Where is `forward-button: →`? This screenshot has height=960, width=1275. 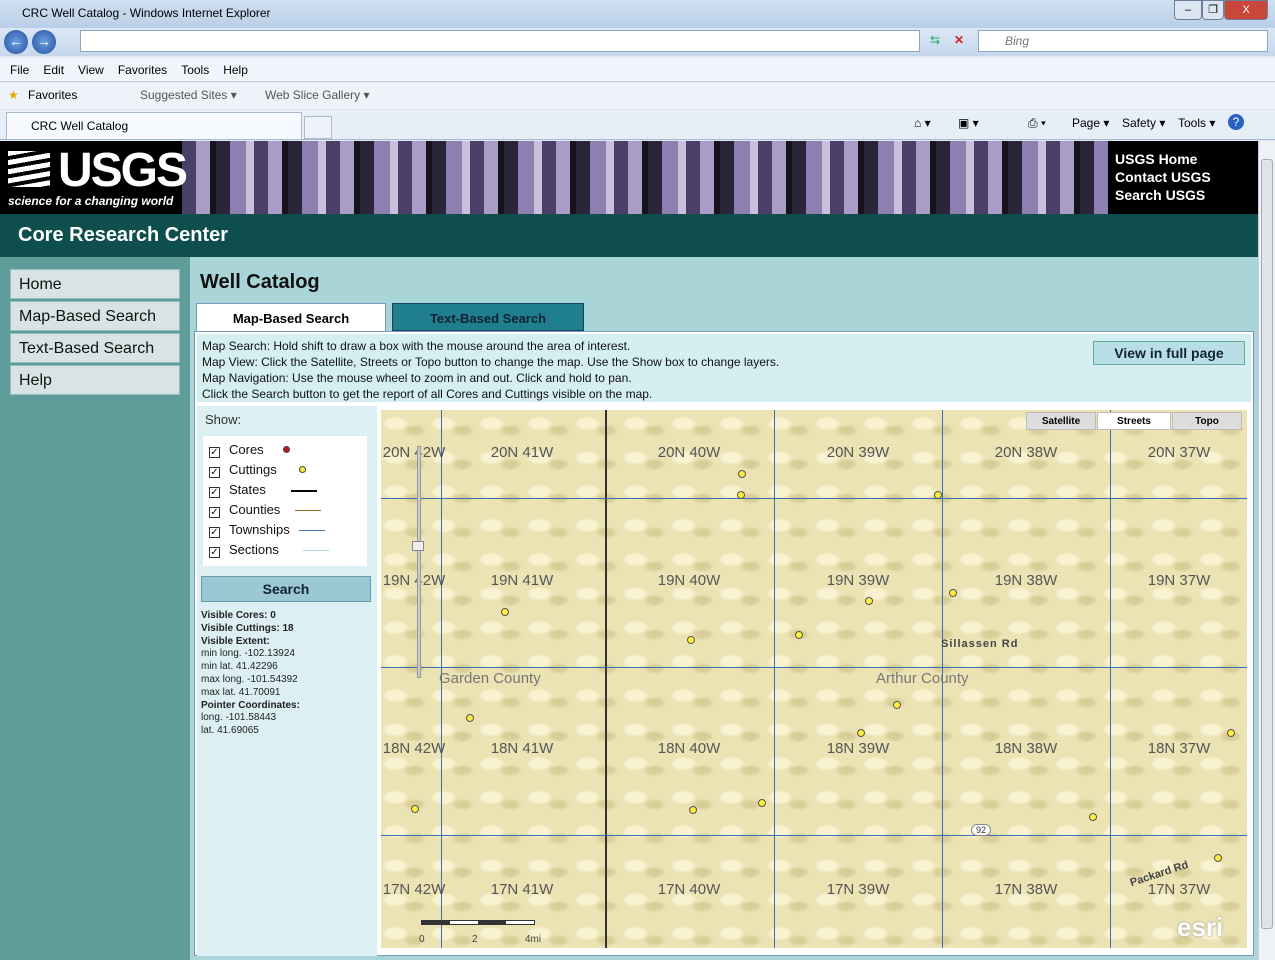
forward-button: → is located at coordinates (44, 42).